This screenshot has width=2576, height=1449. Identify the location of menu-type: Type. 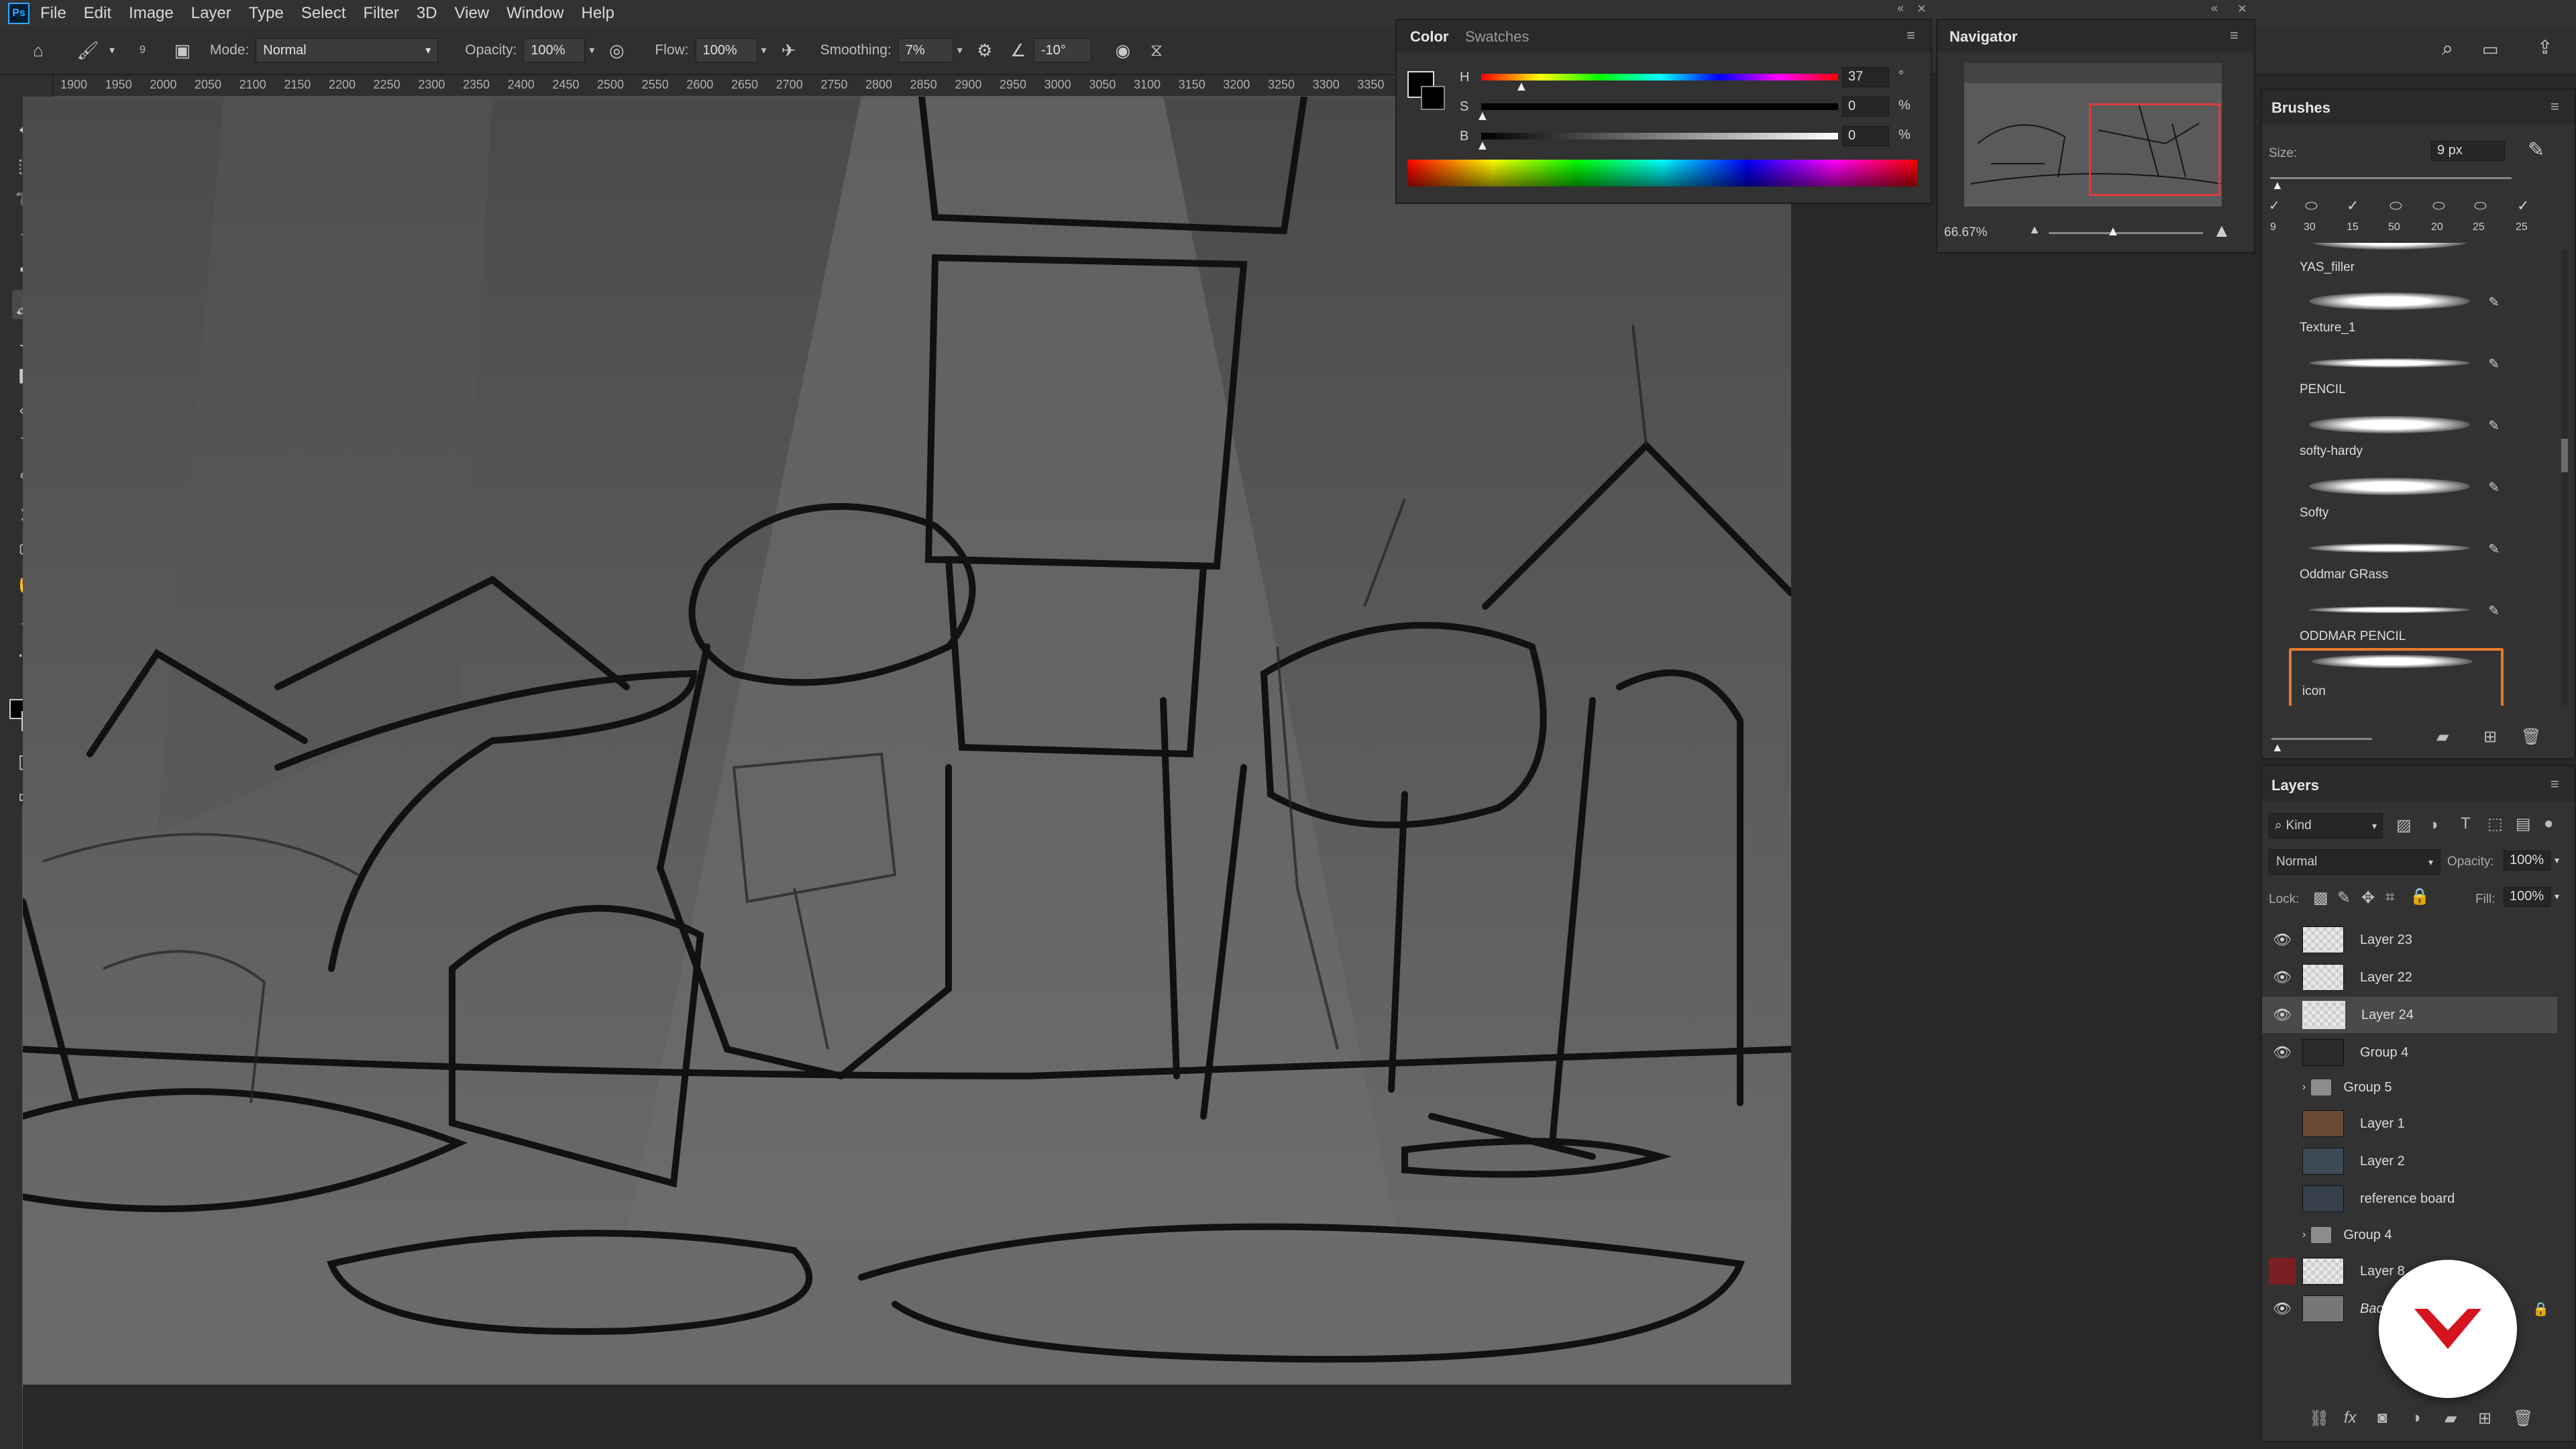
(266, 13).